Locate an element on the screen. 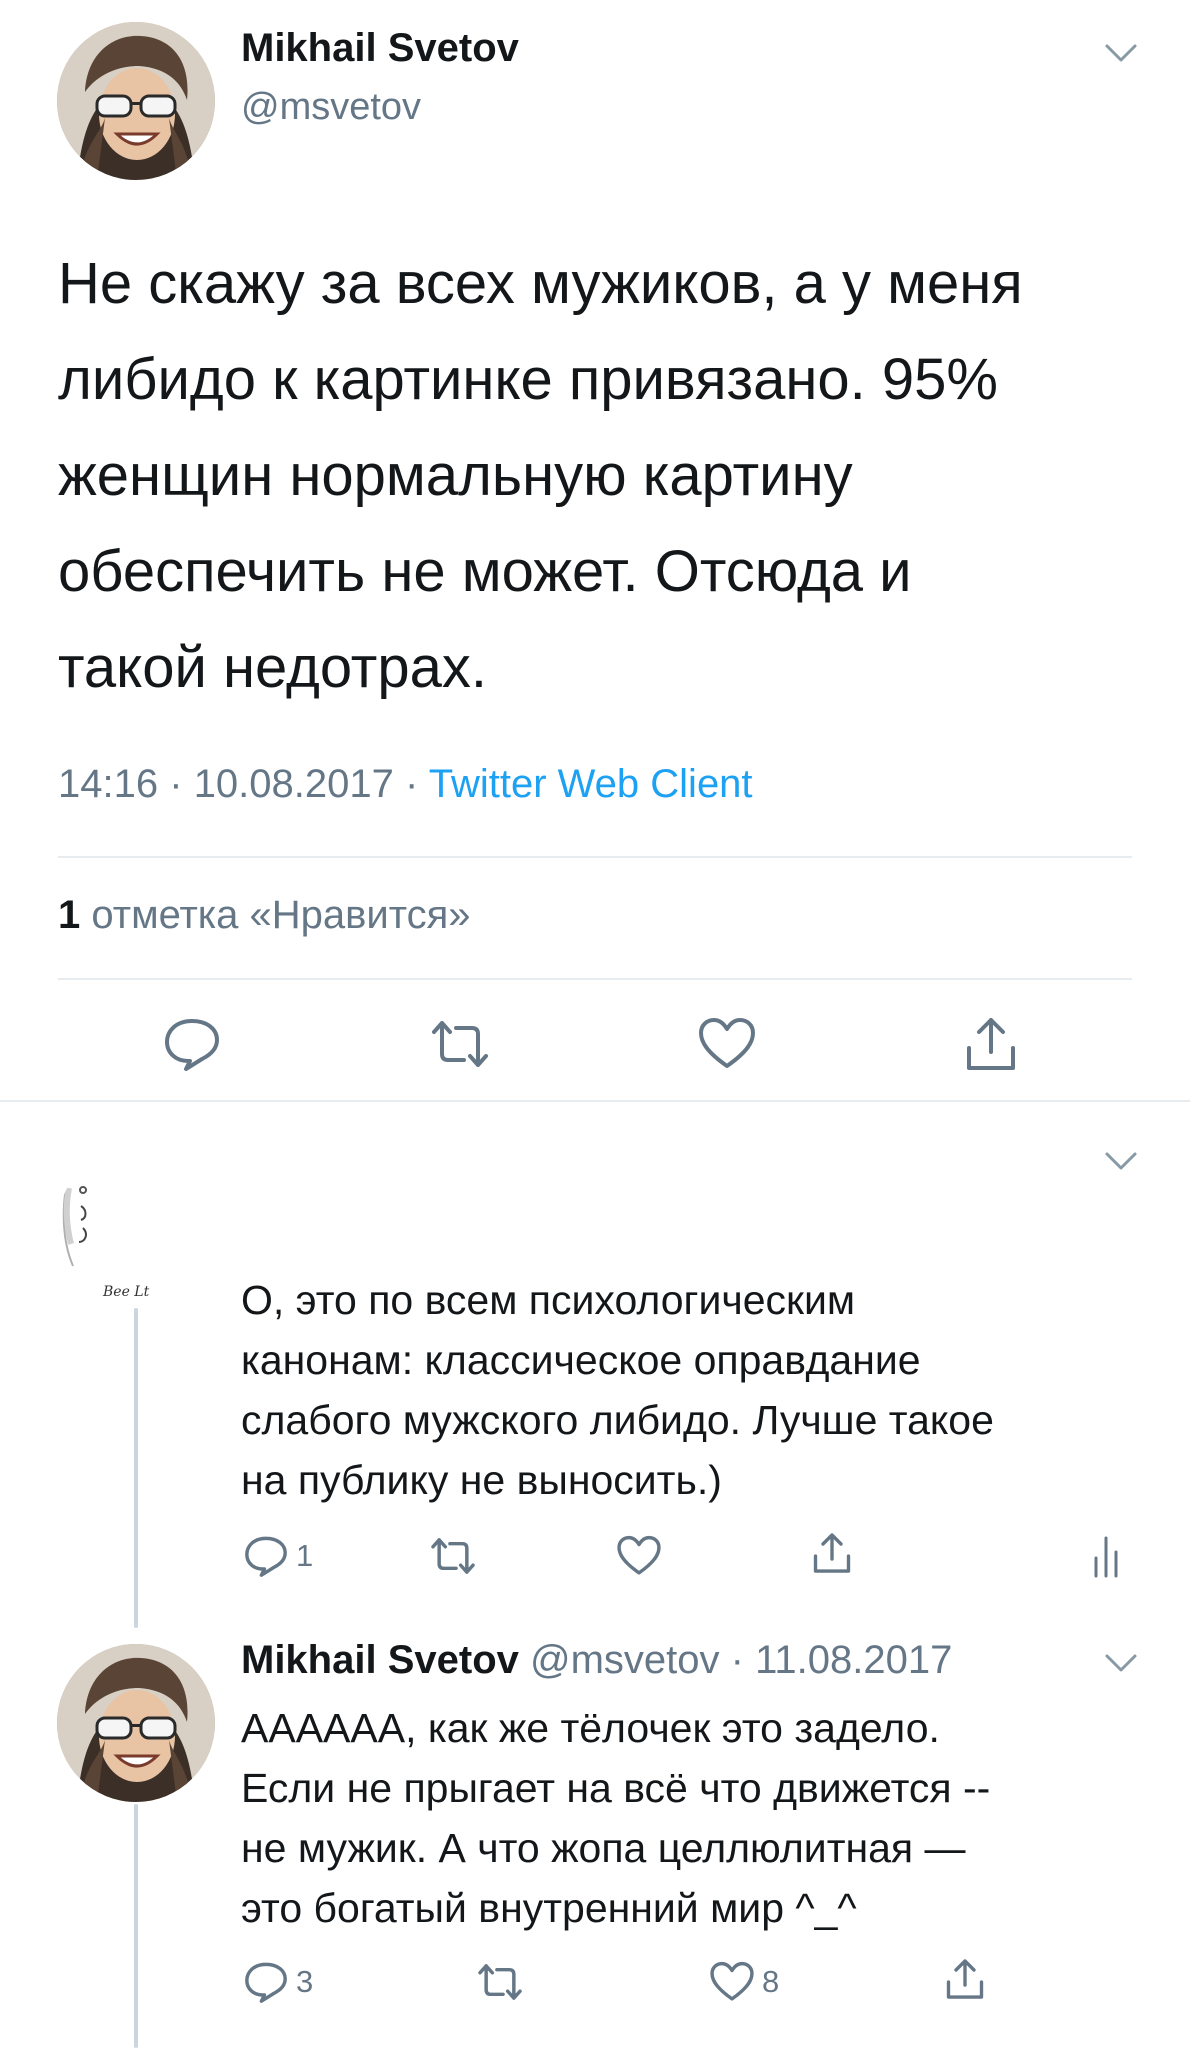 This screenshot has width=1190, height=2048. likes-summary: 1 отметка «Нравится» is located at coordinates (264, 915).